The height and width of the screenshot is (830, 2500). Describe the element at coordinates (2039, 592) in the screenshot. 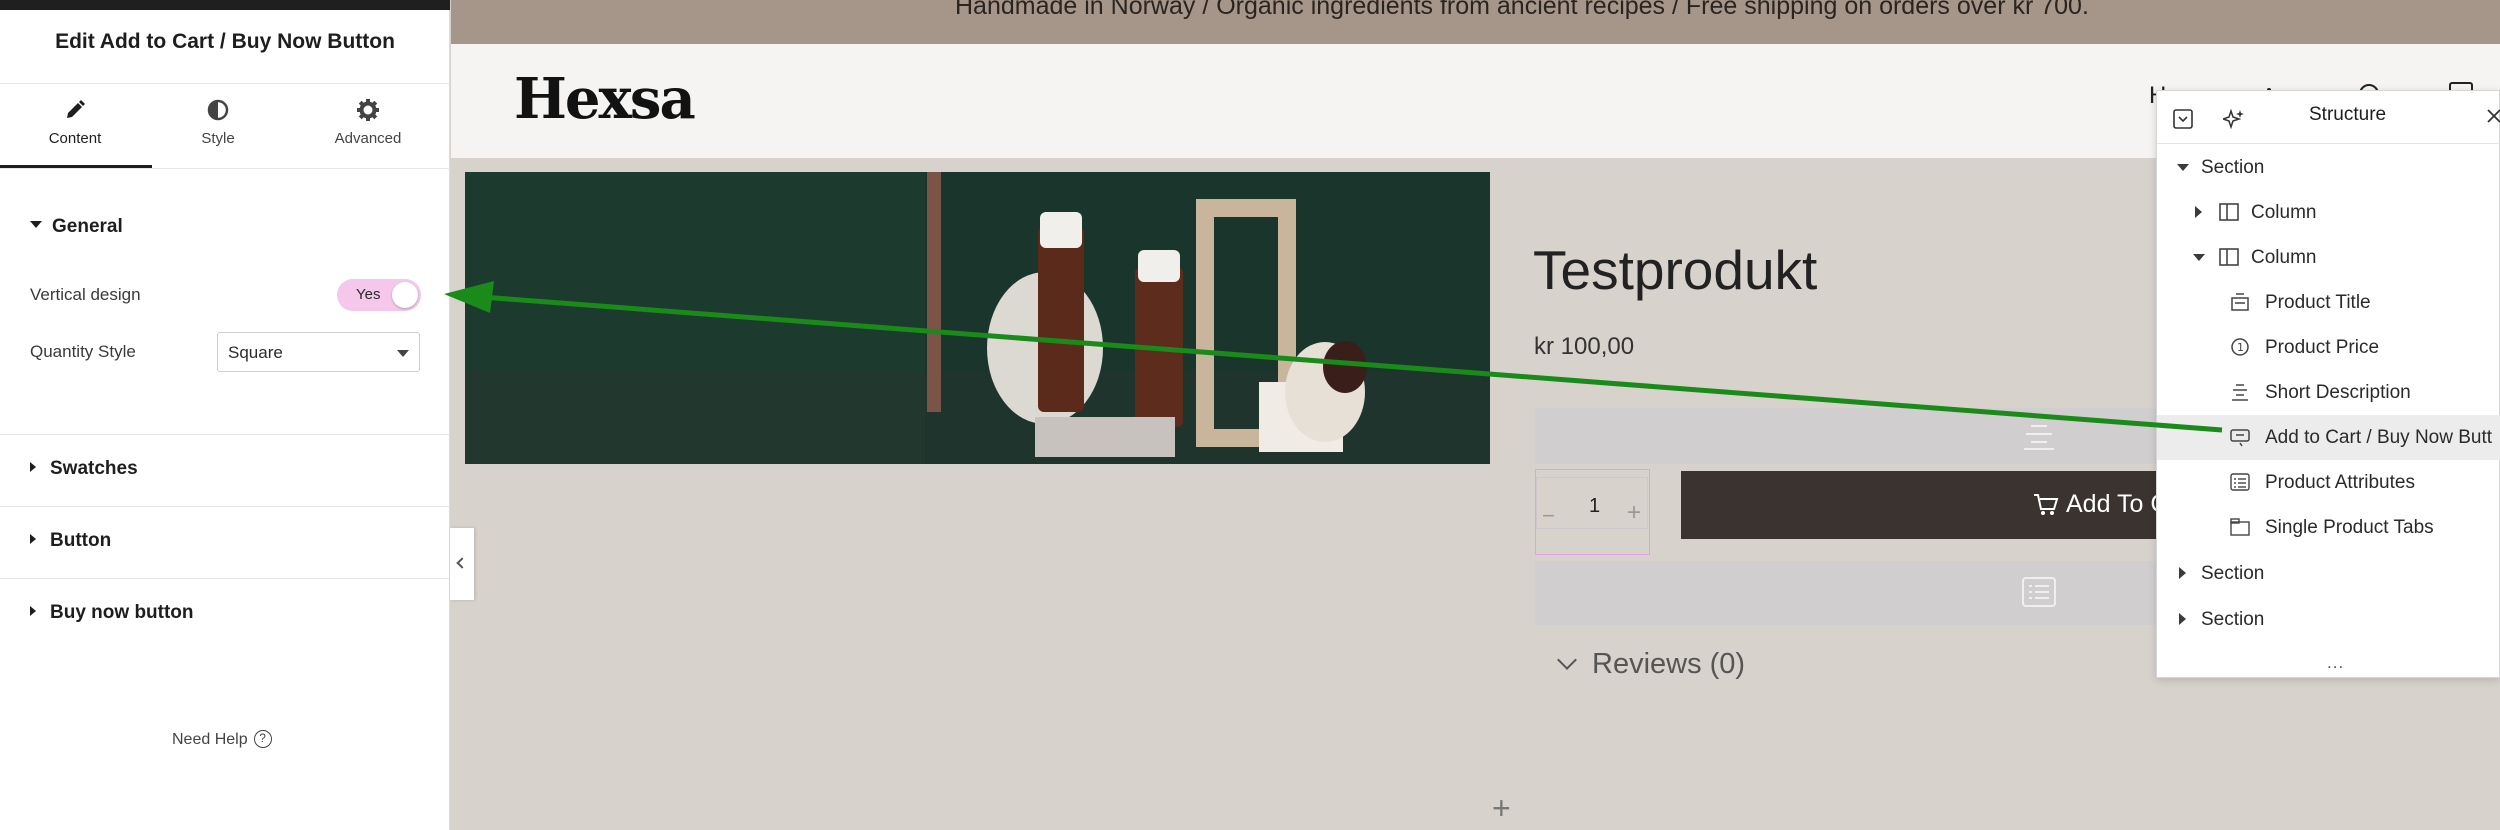

I see `list-icon` at that location.